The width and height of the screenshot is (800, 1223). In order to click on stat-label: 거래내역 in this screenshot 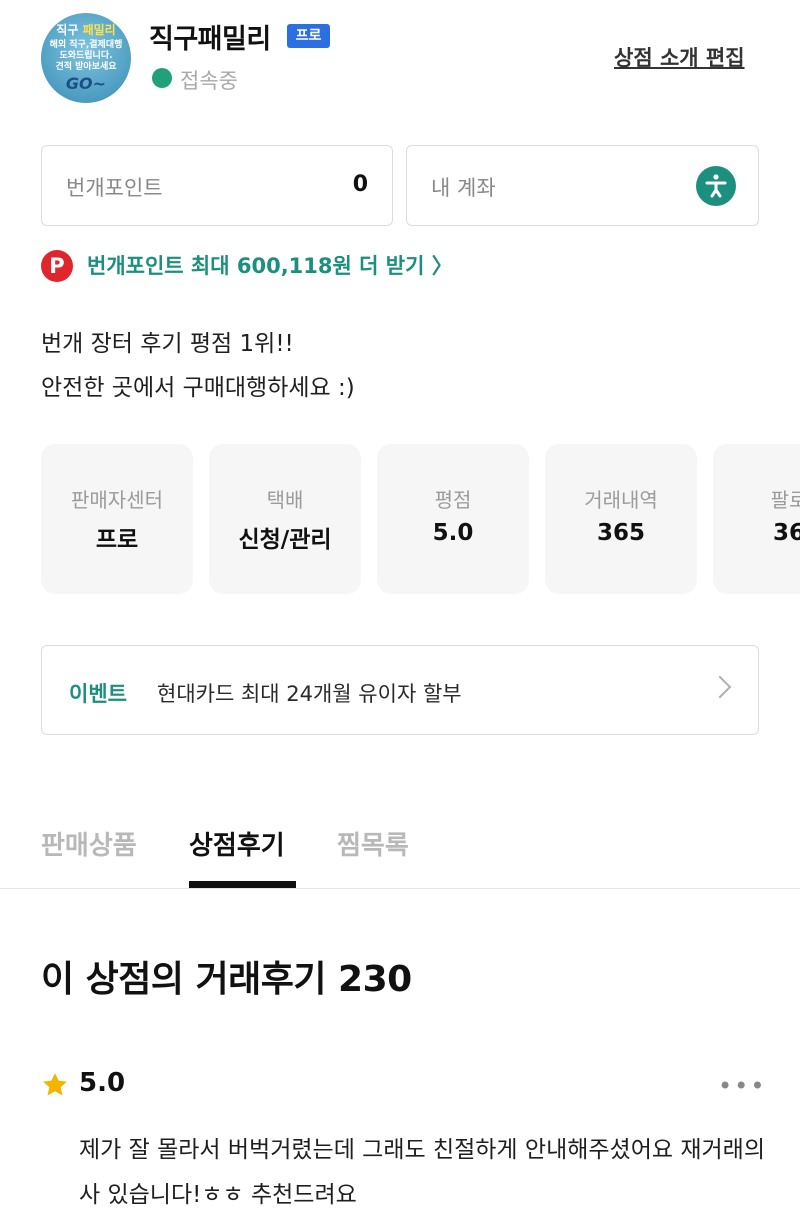, I will do `click(621, 500)`.